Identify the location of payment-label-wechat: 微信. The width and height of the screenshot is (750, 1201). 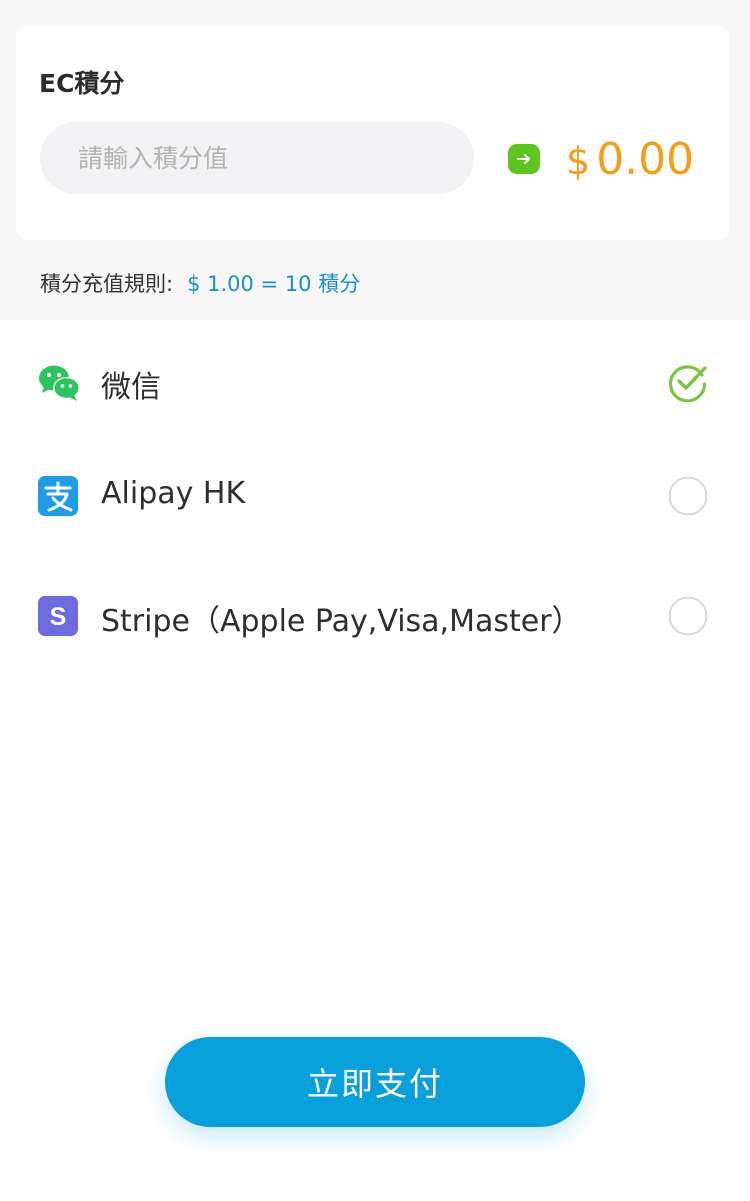
(131, 387).